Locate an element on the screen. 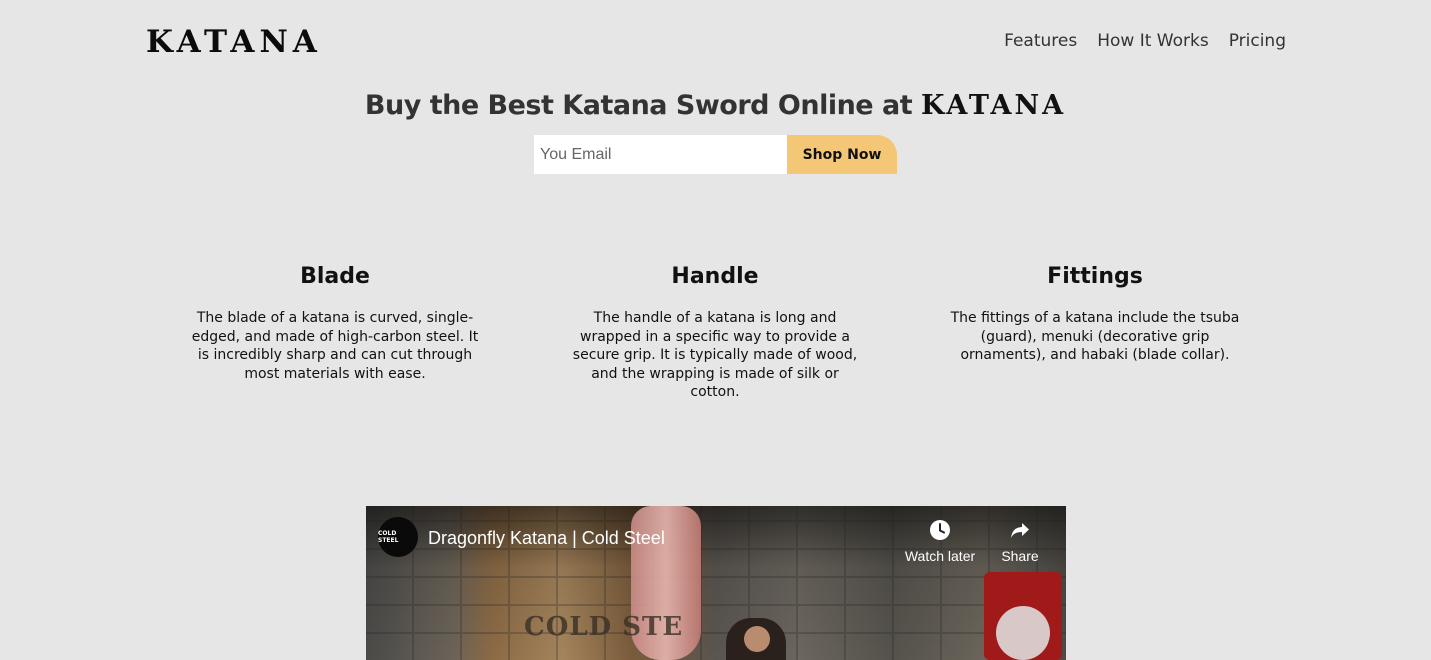 Image resolution: width=1431 pixels, height=660 pixels. channel-avatar: COLD STEEL is located at coordinates (398, 537).